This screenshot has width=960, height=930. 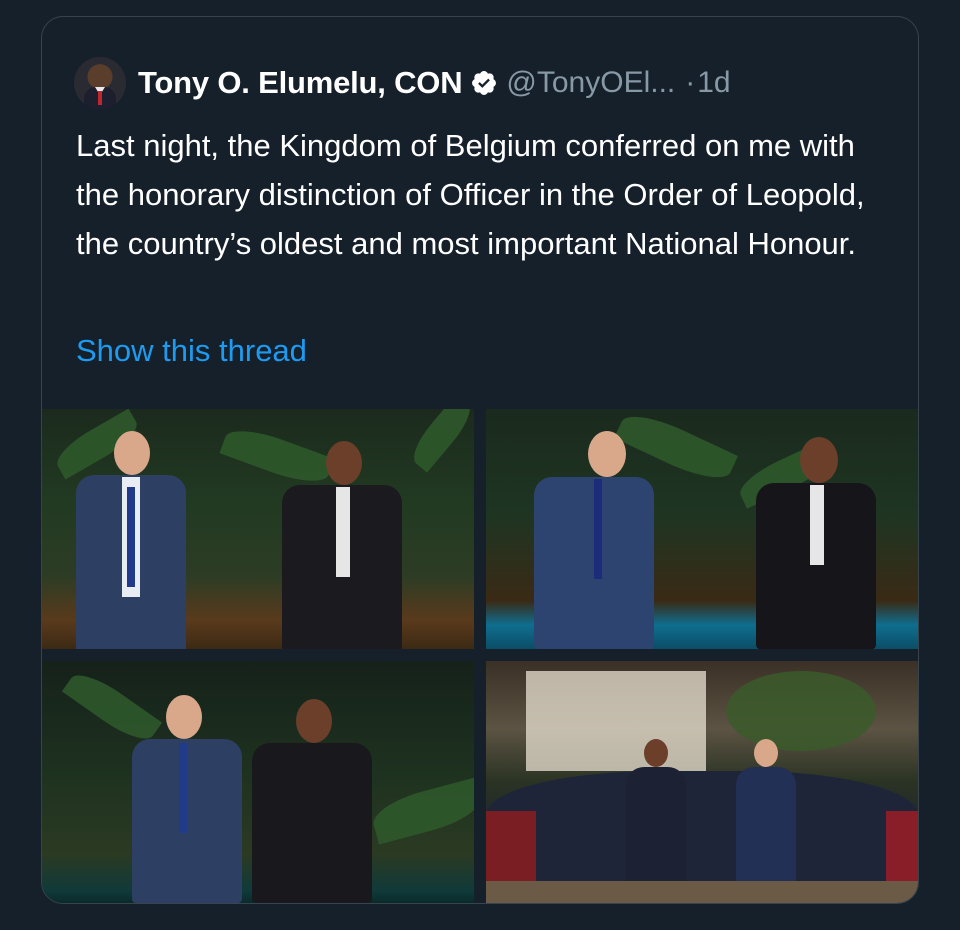 I want to click on crowd, so click(x=702, y=826).